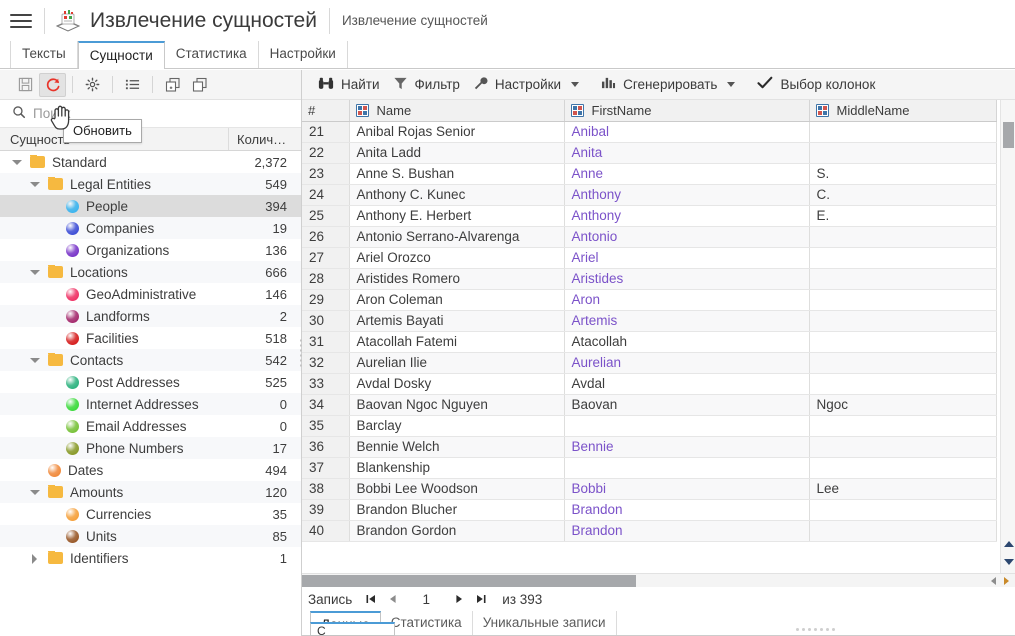 The image size is (1015, 636). I want to click on cell-name: Baovan Ngoc Nguyen, so click(457, 405).